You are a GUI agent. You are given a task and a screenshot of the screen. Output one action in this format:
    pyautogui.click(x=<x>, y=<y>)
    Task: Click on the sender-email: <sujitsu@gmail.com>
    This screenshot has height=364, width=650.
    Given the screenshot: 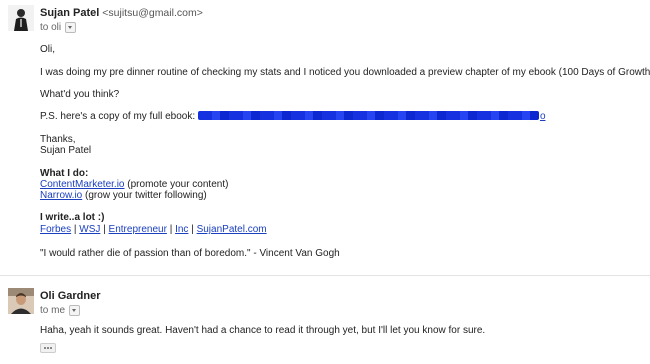 What is the action you would take?
    pyautogui.click(x=152, y=13)
    